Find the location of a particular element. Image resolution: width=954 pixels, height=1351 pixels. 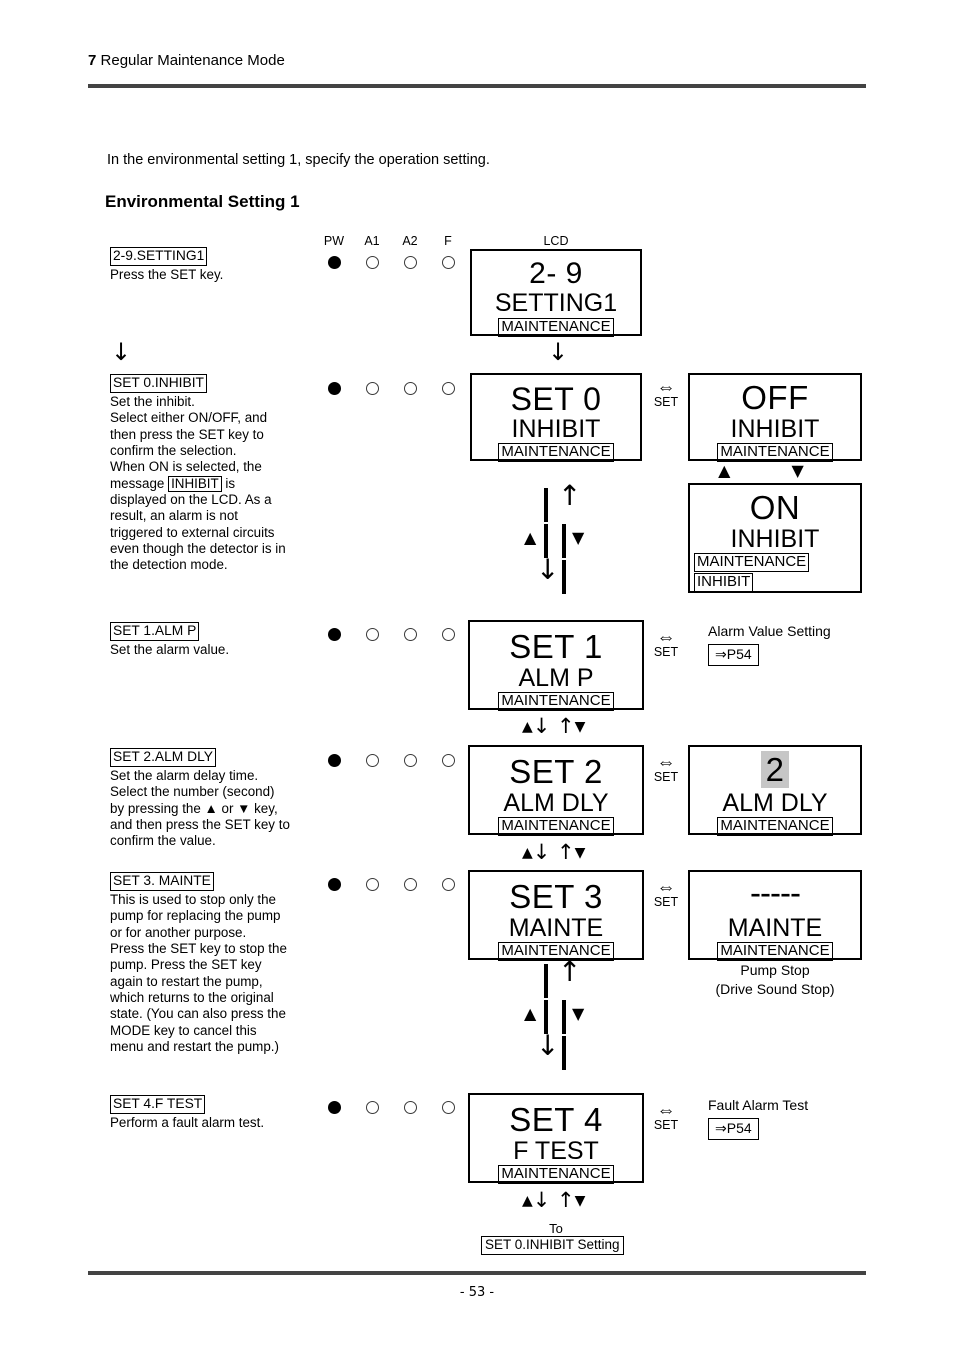

annotation-title: Fault Alarm Test is located at coordinates (758, 1105).